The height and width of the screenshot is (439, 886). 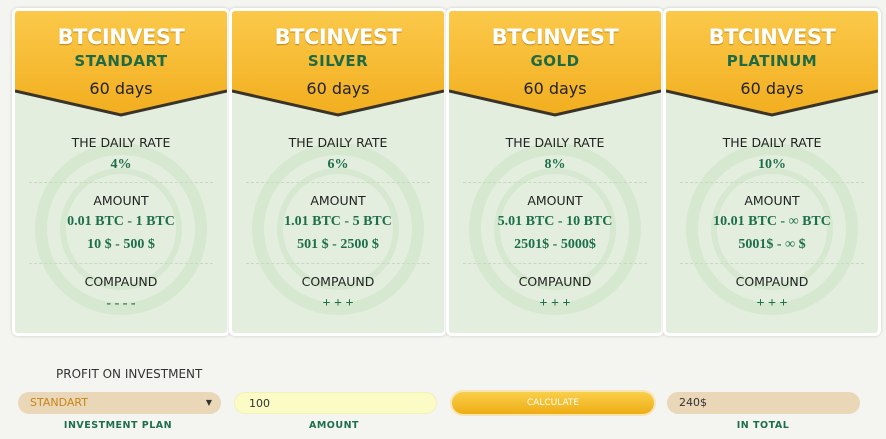 I want to click on card-header: BTCINVEST STANDART 60 days, so click(x=121, y=65).